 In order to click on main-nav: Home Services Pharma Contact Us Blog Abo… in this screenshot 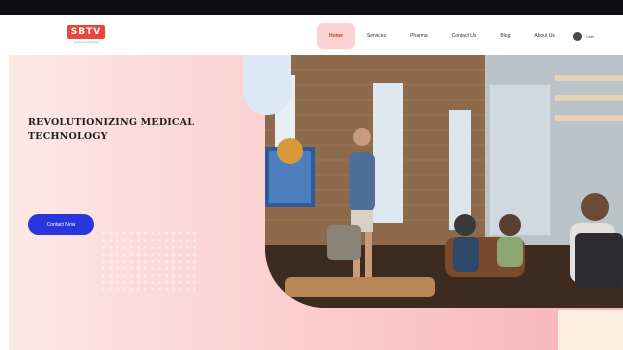, I will do `click(455, 36)`.